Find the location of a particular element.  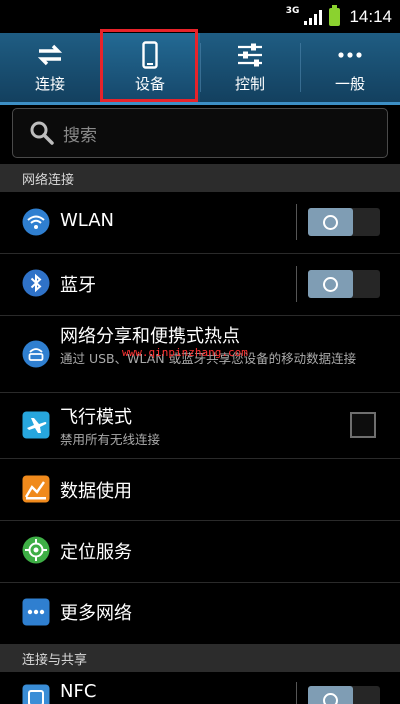

tab-label: 控制 is located at coordinates (249, 84).